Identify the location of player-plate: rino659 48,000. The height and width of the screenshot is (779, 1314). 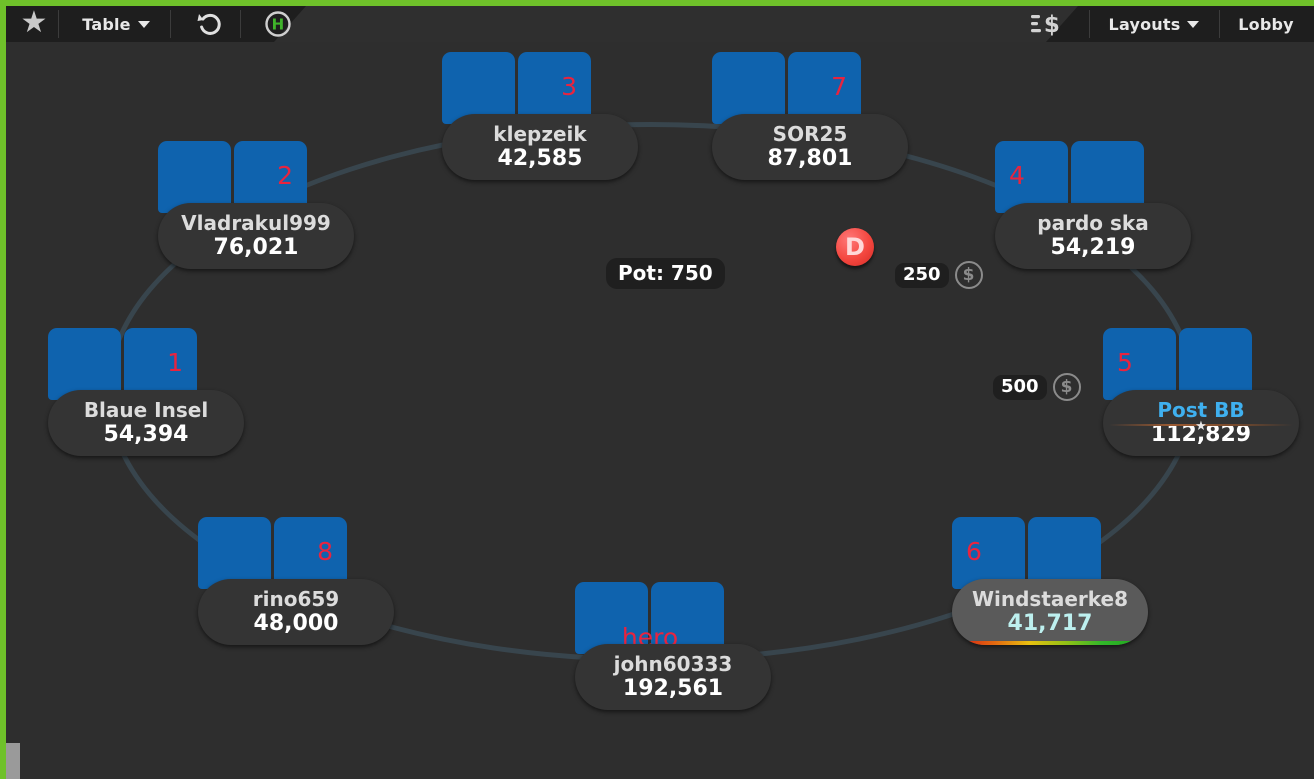
(296, 612).